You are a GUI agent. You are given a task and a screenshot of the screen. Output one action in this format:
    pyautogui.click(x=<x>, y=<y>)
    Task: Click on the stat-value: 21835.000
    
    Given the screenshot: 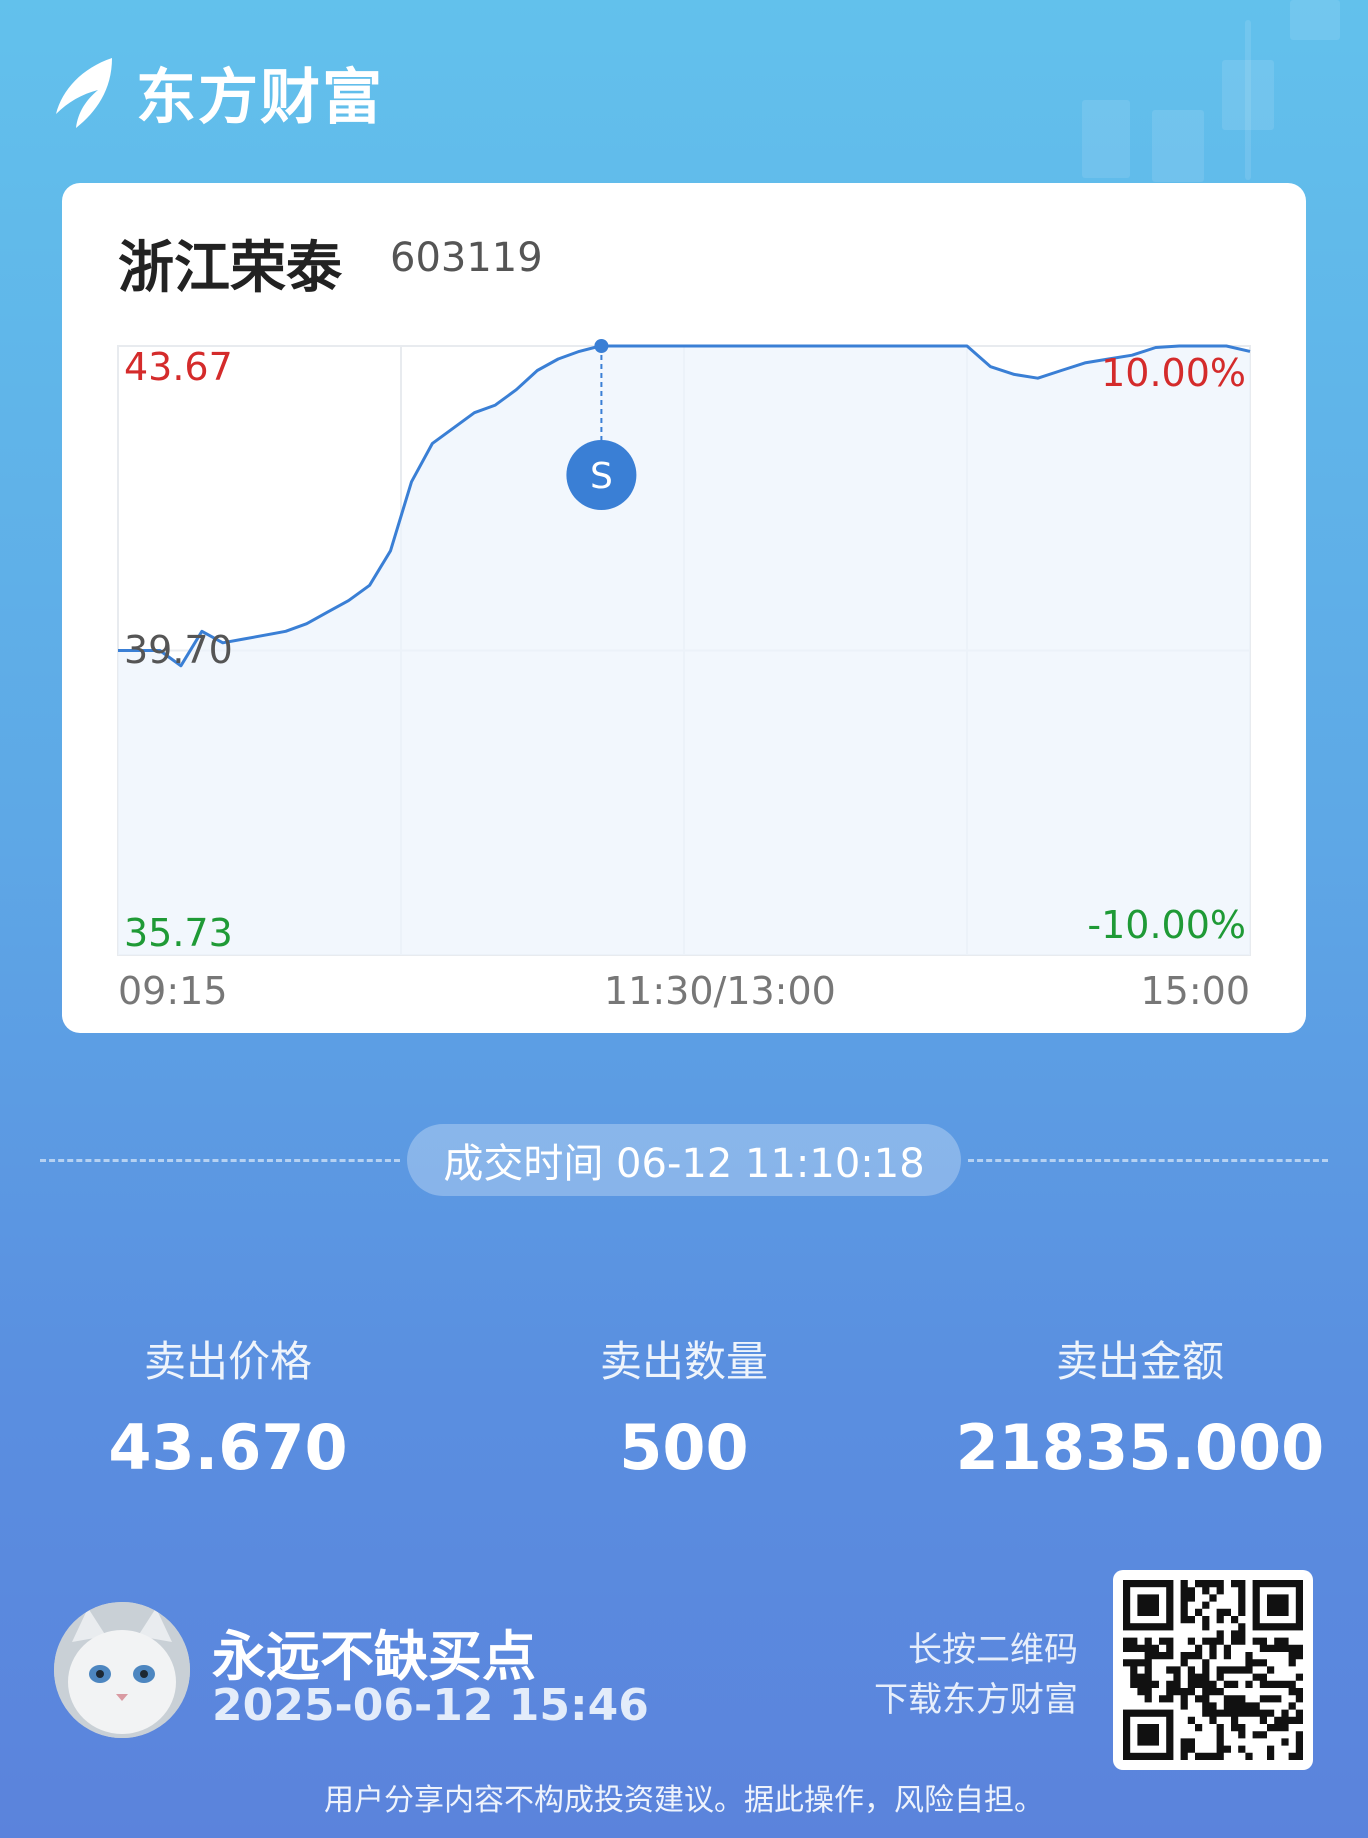 What is the action you would take?
    pyautogui.click(x=1140, y=1447)
    